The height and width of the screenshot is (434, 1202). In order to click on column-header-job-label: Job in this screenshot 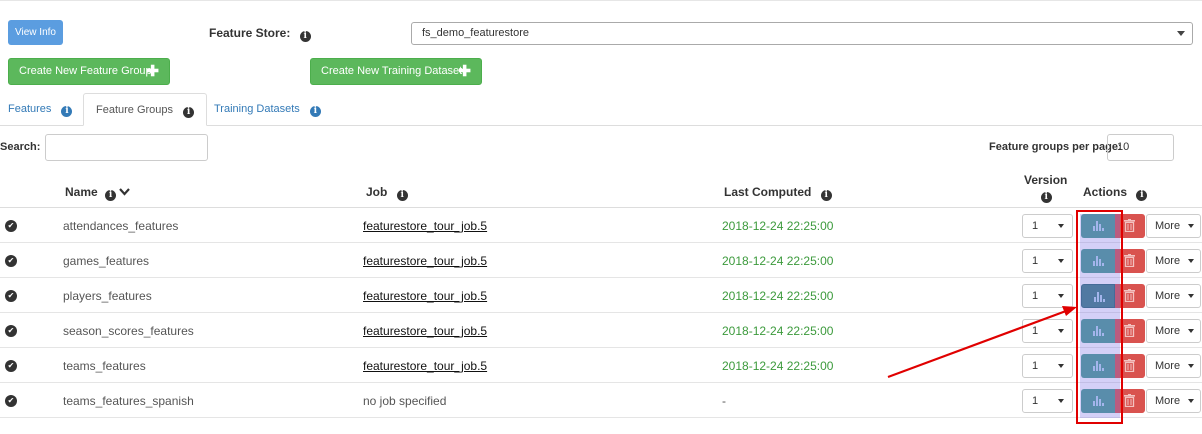, I will do `click(377, 192)`.